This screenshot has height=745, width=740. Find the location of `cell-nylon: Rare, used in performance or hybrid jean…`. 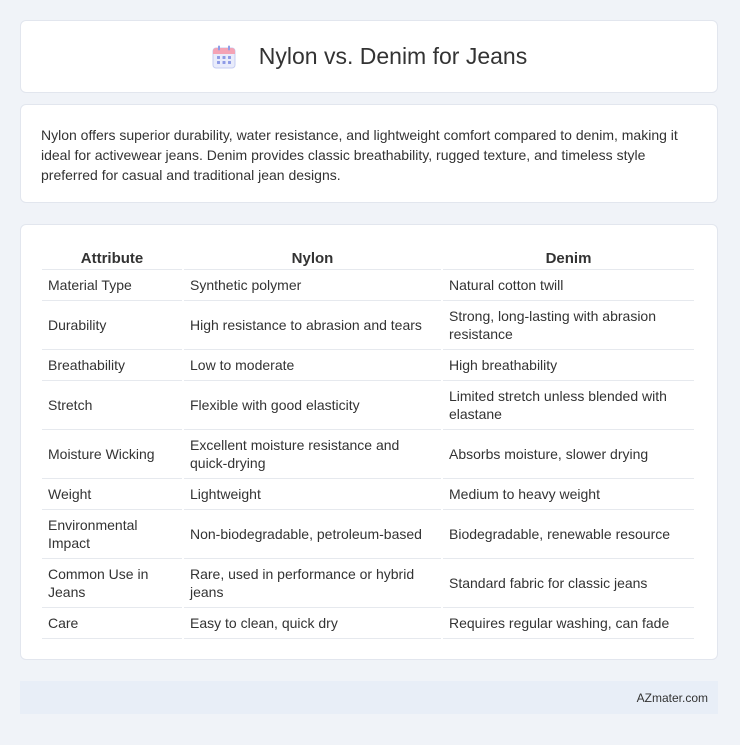

cell-nylon: Rare, used in performance or hybrid jean… is located at coordinates (312, 583).